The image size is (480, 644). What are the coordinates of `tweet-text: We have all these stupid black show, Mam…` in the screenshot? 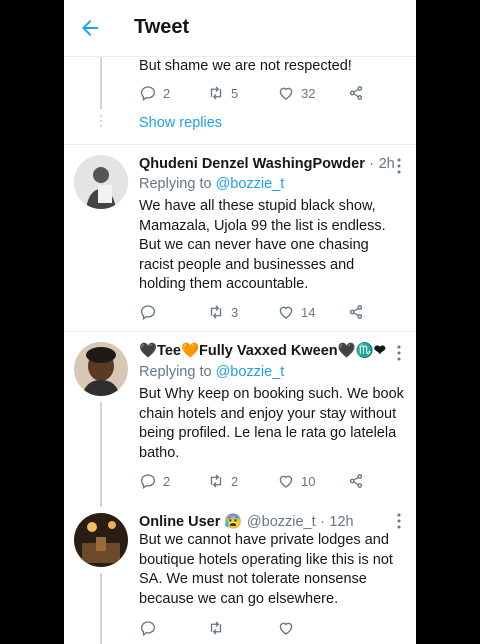 It's located at (262, 245).